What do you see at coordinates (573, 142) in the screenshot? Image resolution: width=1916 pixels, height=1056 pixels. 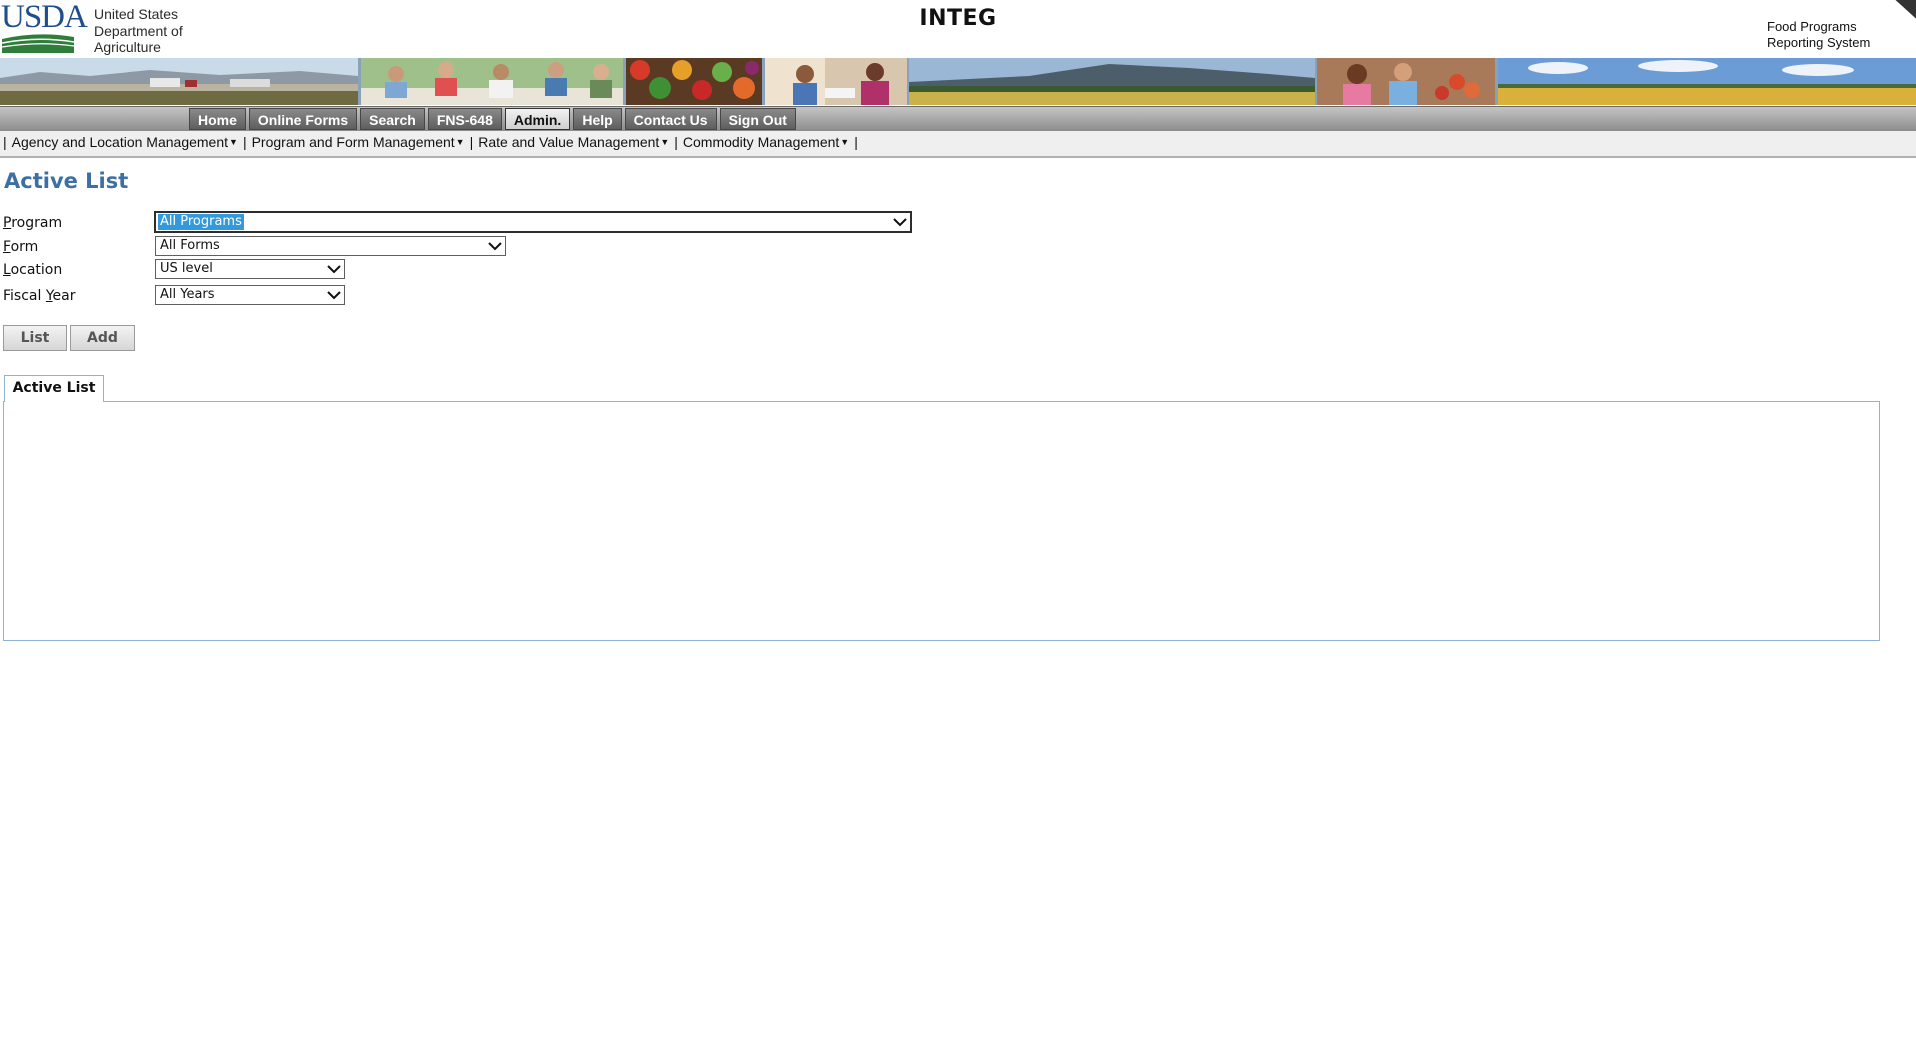 I see `menu-rate-value-management: Rate and Value Management▼` at bounding box center [573, 142].